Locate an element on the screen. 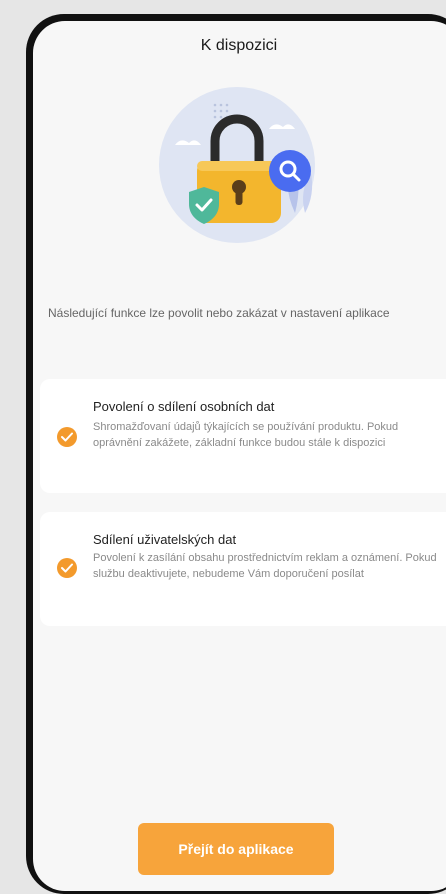 The width and height of the screenshot is (446, 894). search-icon is located at coordinates (290, 171).